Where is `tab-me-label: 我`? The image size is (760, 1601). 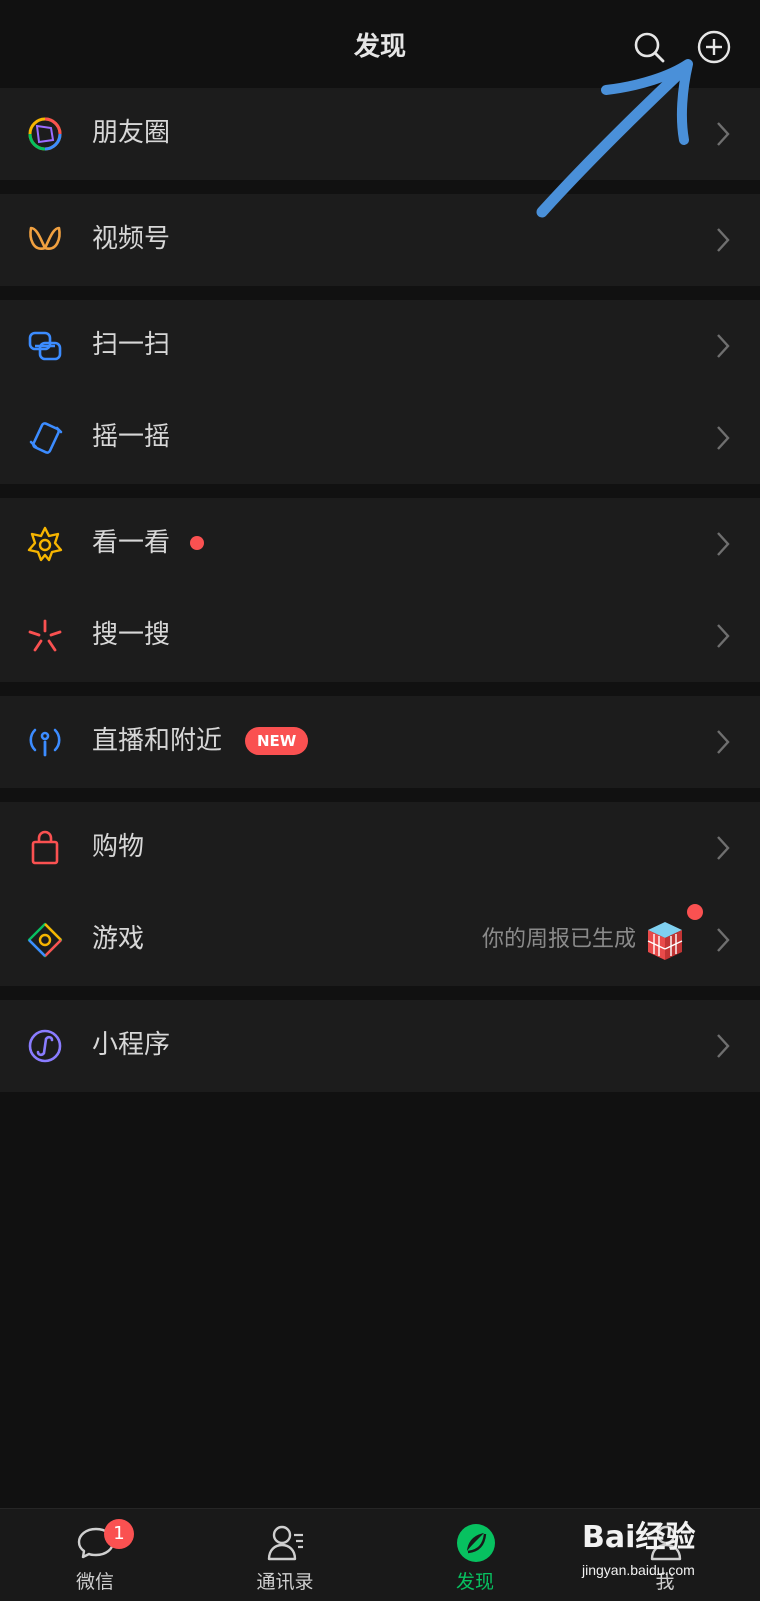
tab-me-label: 我 is located at coordinates (665, 1582).